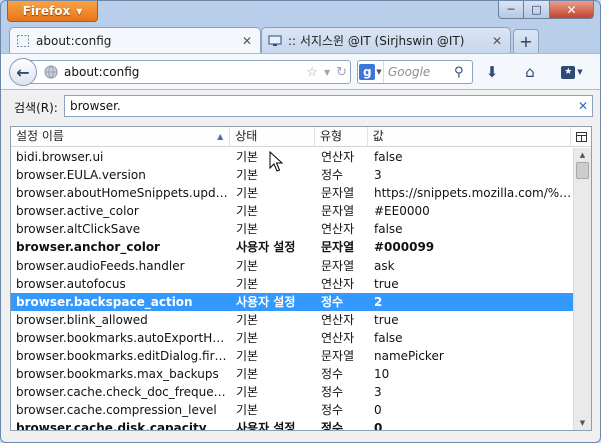 The height and width of the screenshot is (443, 601). Describe the element at coordinates (74, 40) in the screenshot. I see `tab-label: about:config` at that location.